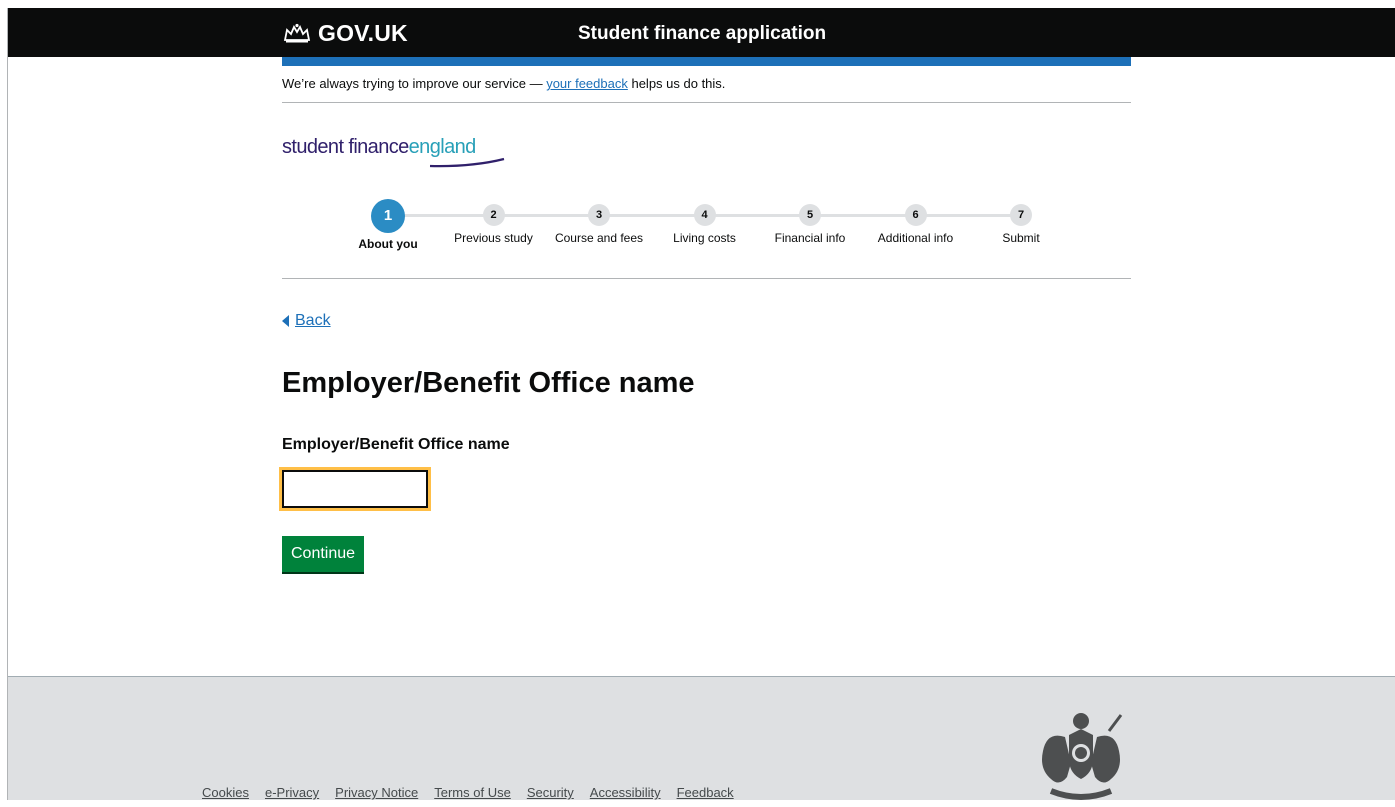 The width and height of the screenshot is (1395, 807). Describe the element at coordinates (388, 244) in the screenshot. I see `step-label: About you` at that location.